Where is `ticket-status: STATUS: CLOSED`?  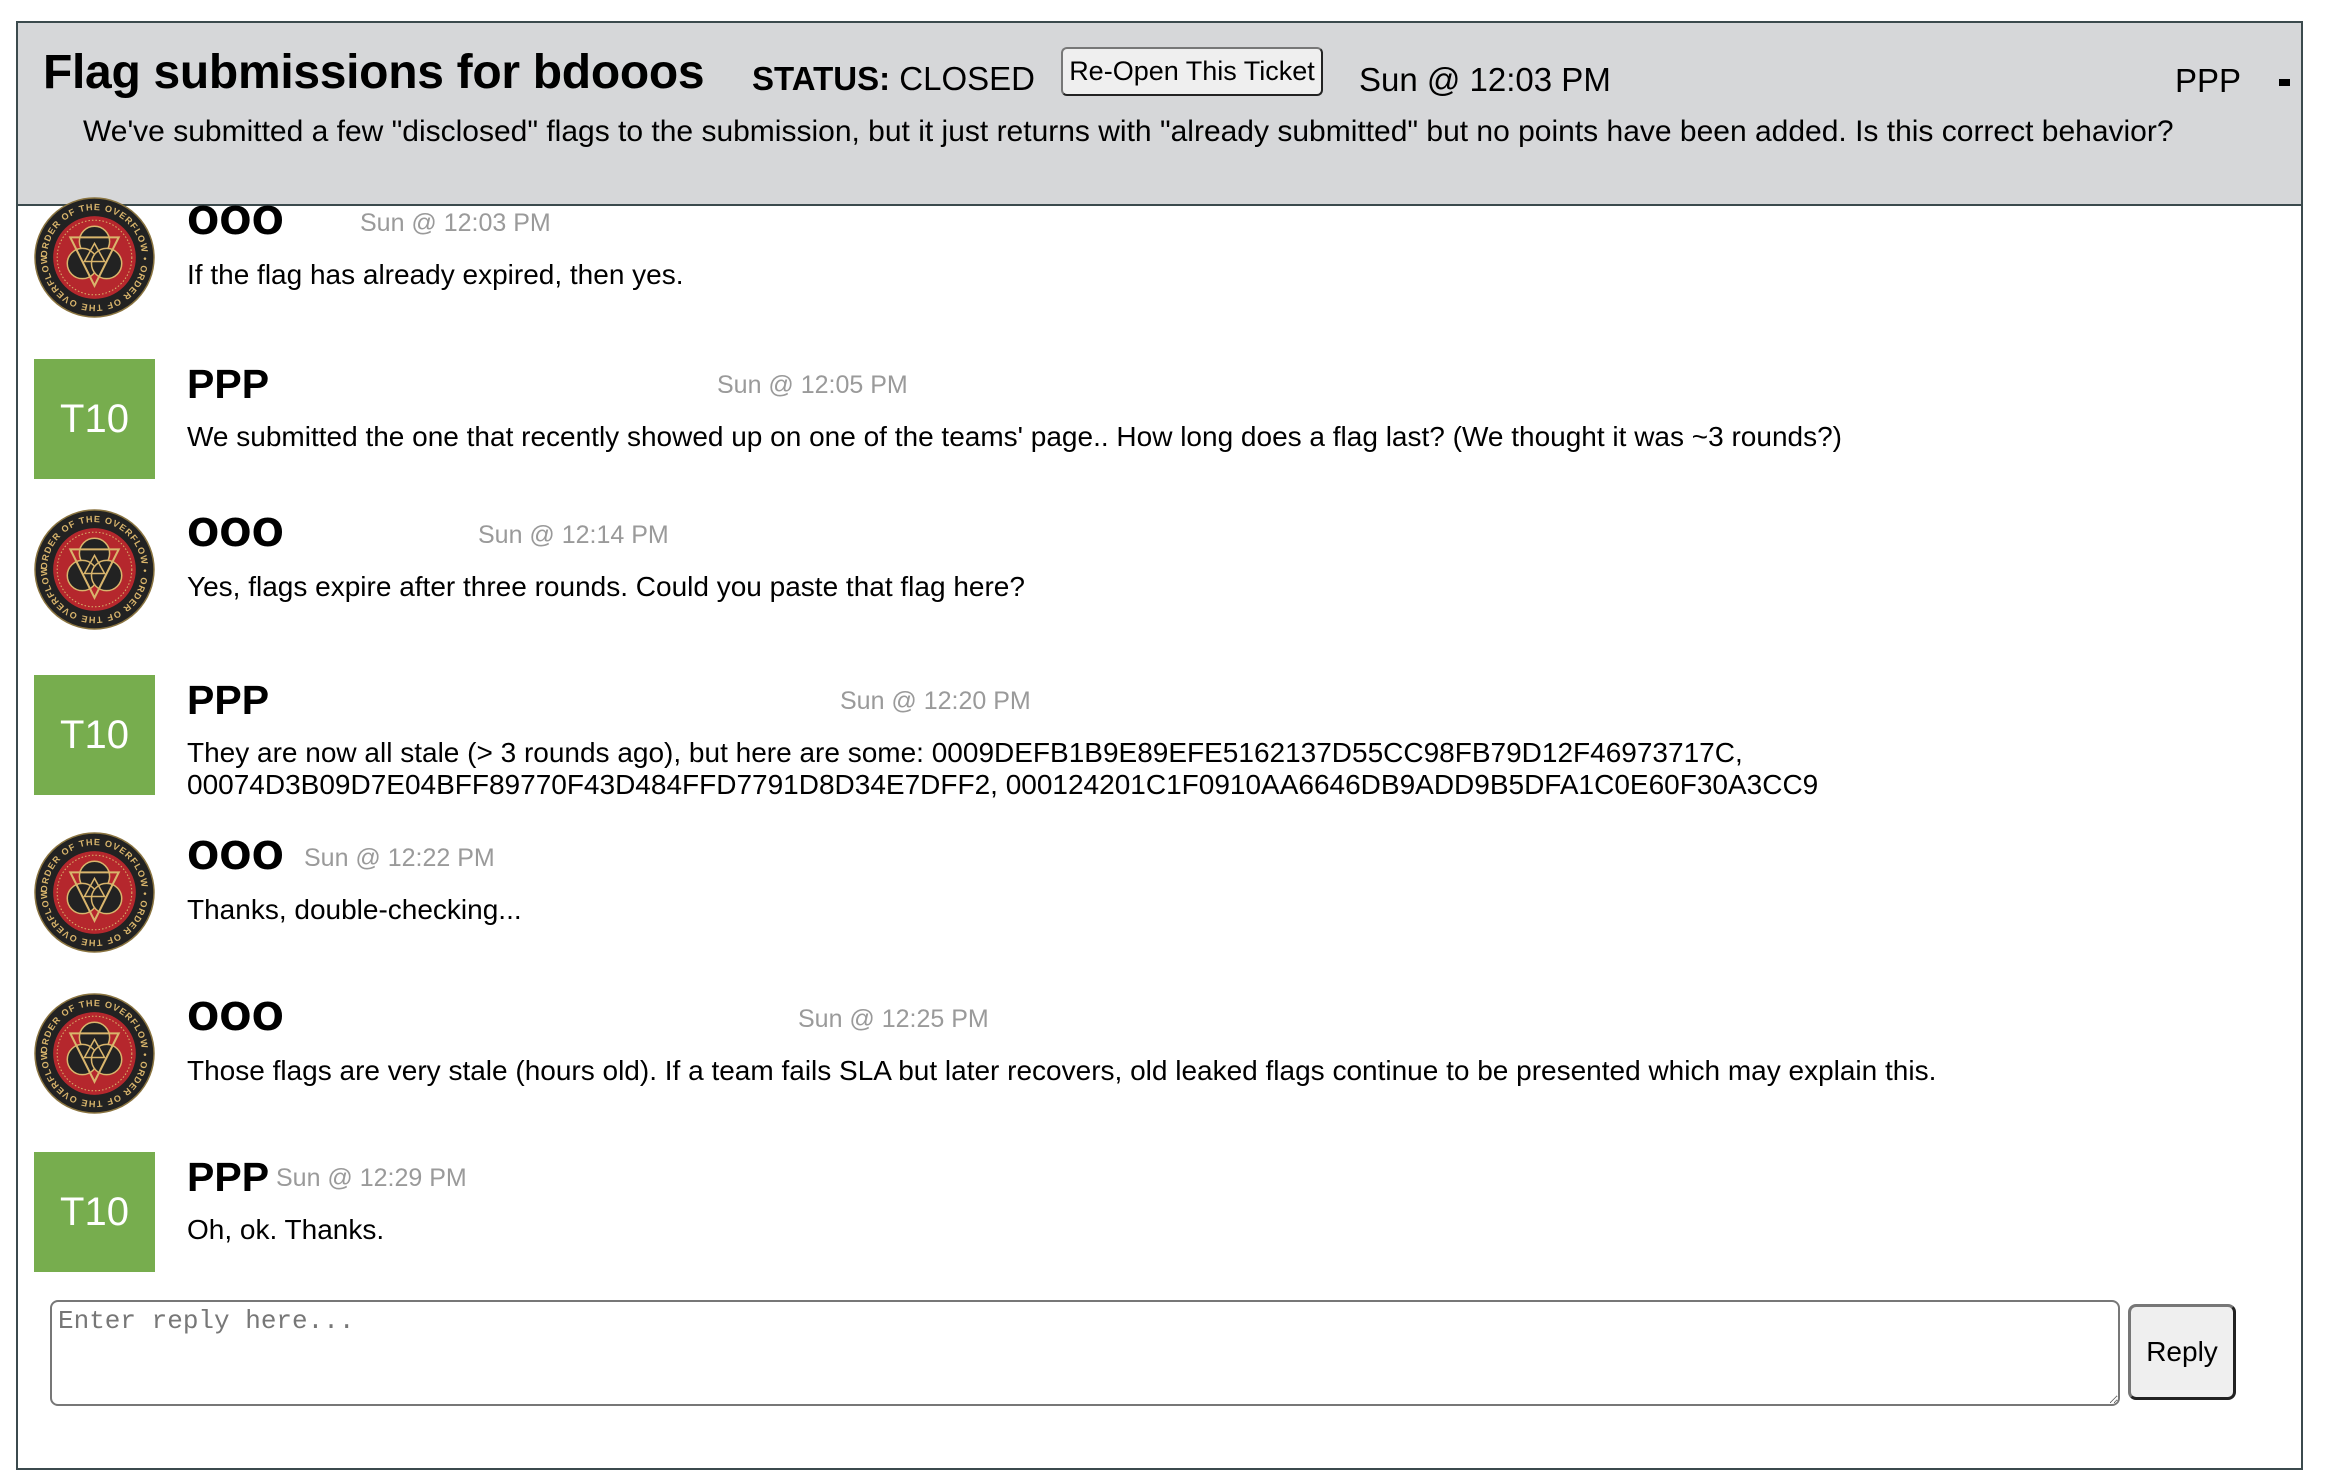 ticket-status: STATUS: CLOSED is located at coordinates (893, 79).